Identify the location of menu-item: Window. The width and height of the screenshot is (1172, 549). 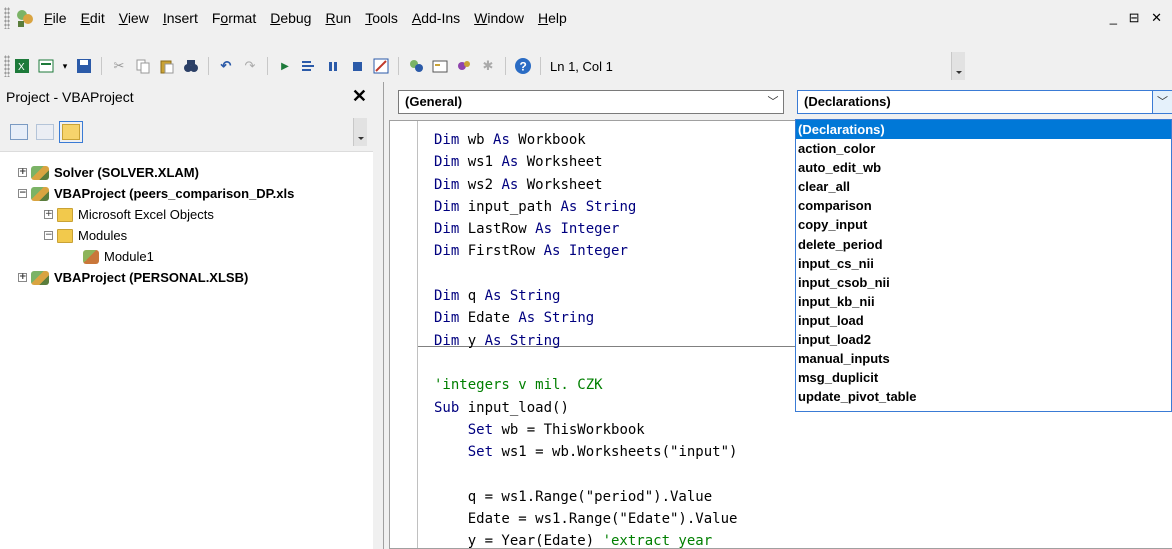
(499, 18).